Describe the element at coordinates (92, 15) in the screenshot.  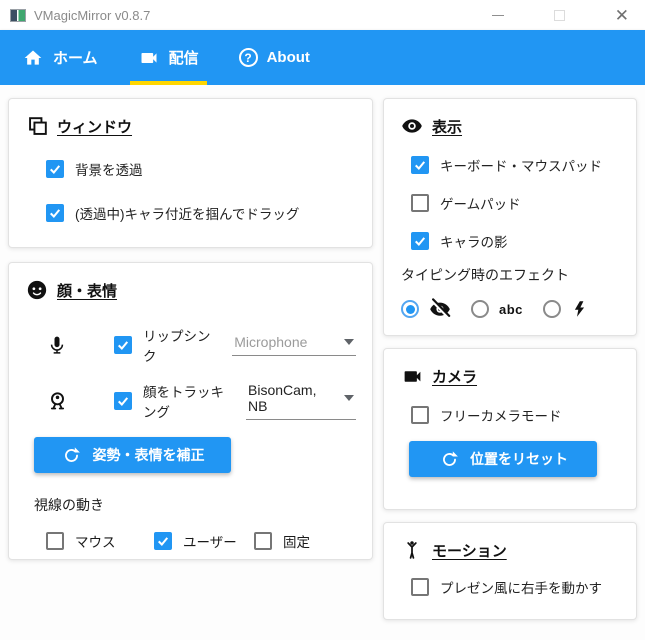
I see `window-title: VMagicMirror v0.8.7` at that location.